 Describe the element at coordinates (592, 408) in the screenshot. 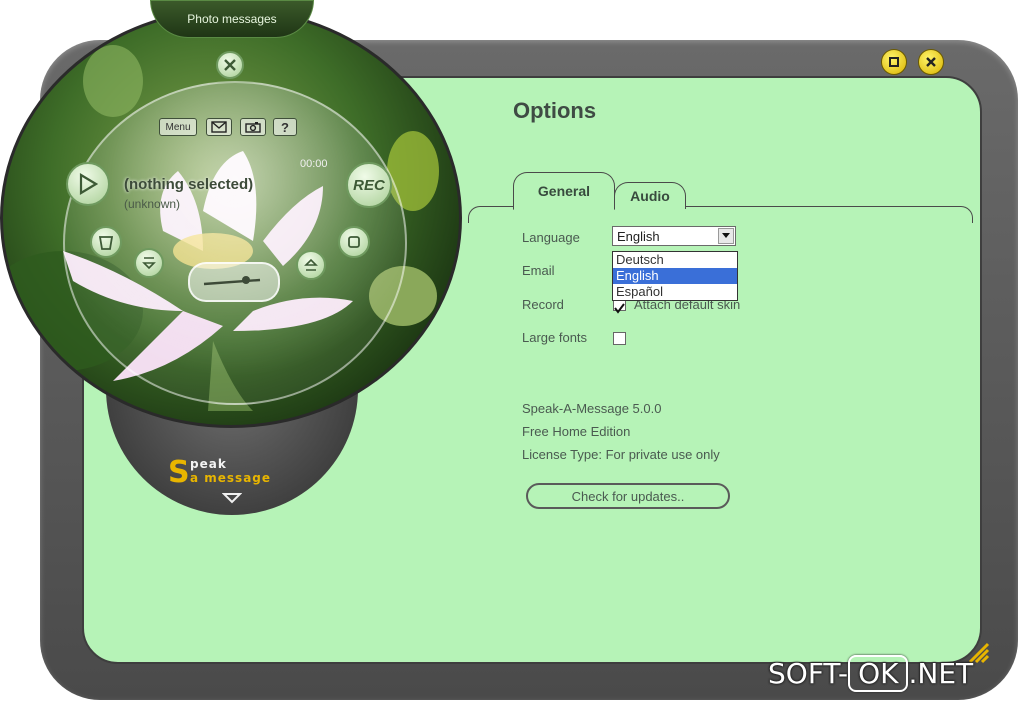

I see `app-version: Speak-A-Message 5.0.0` at that location.